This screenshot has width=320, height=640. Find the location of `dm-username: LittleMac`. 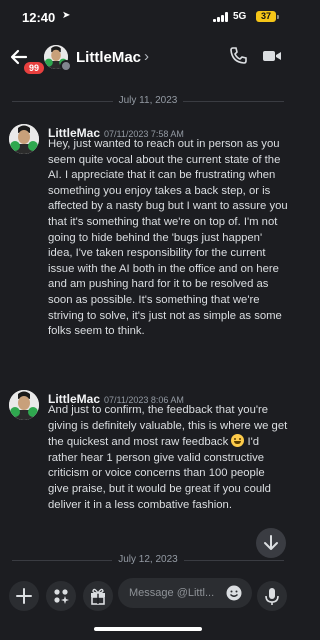

dm-username: LittleMac is located at coordinates (108, 57).